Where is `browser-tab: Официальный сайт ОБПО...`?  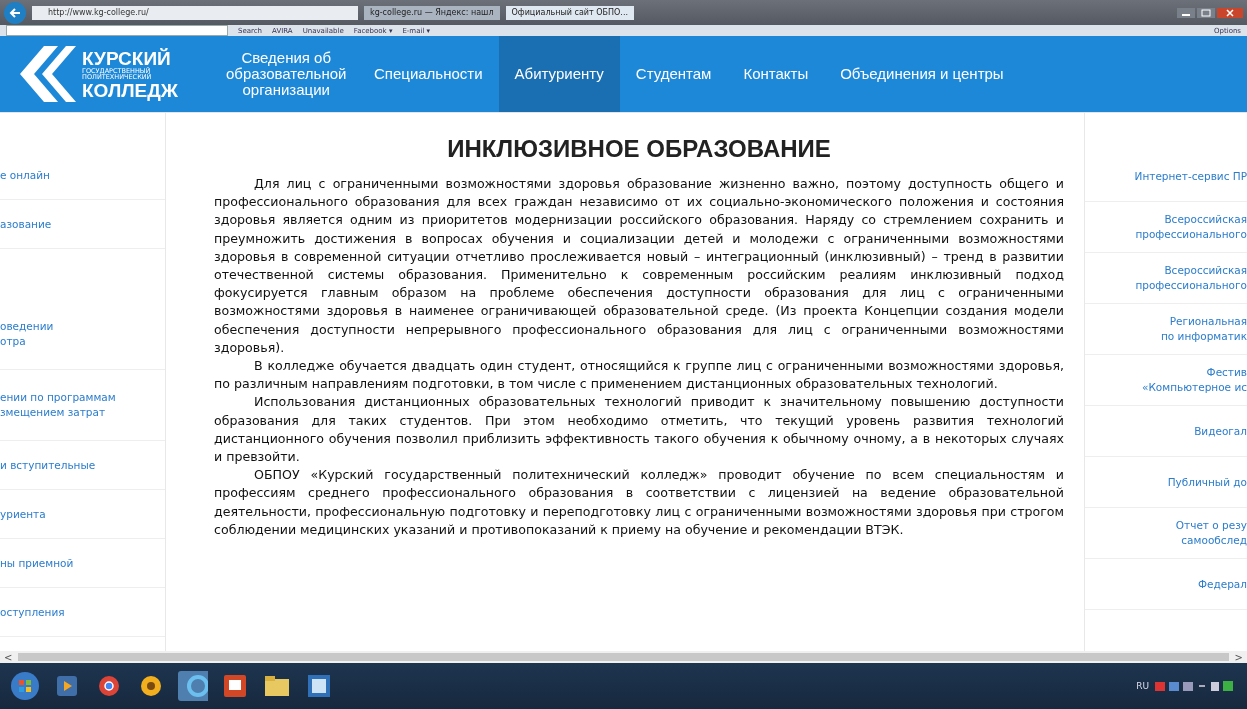 browser-tab: Официальный сайт ОБПО... is located at coordinates (569, 12).